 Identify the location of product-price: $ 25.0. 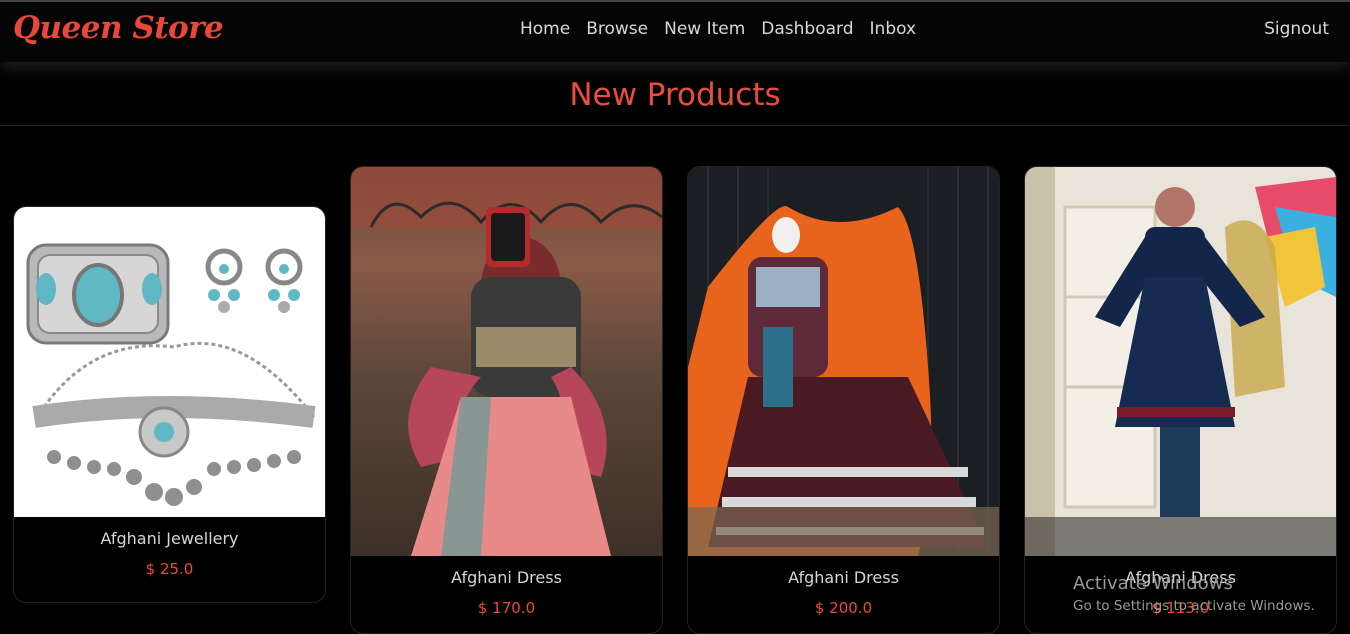
(169, 569).